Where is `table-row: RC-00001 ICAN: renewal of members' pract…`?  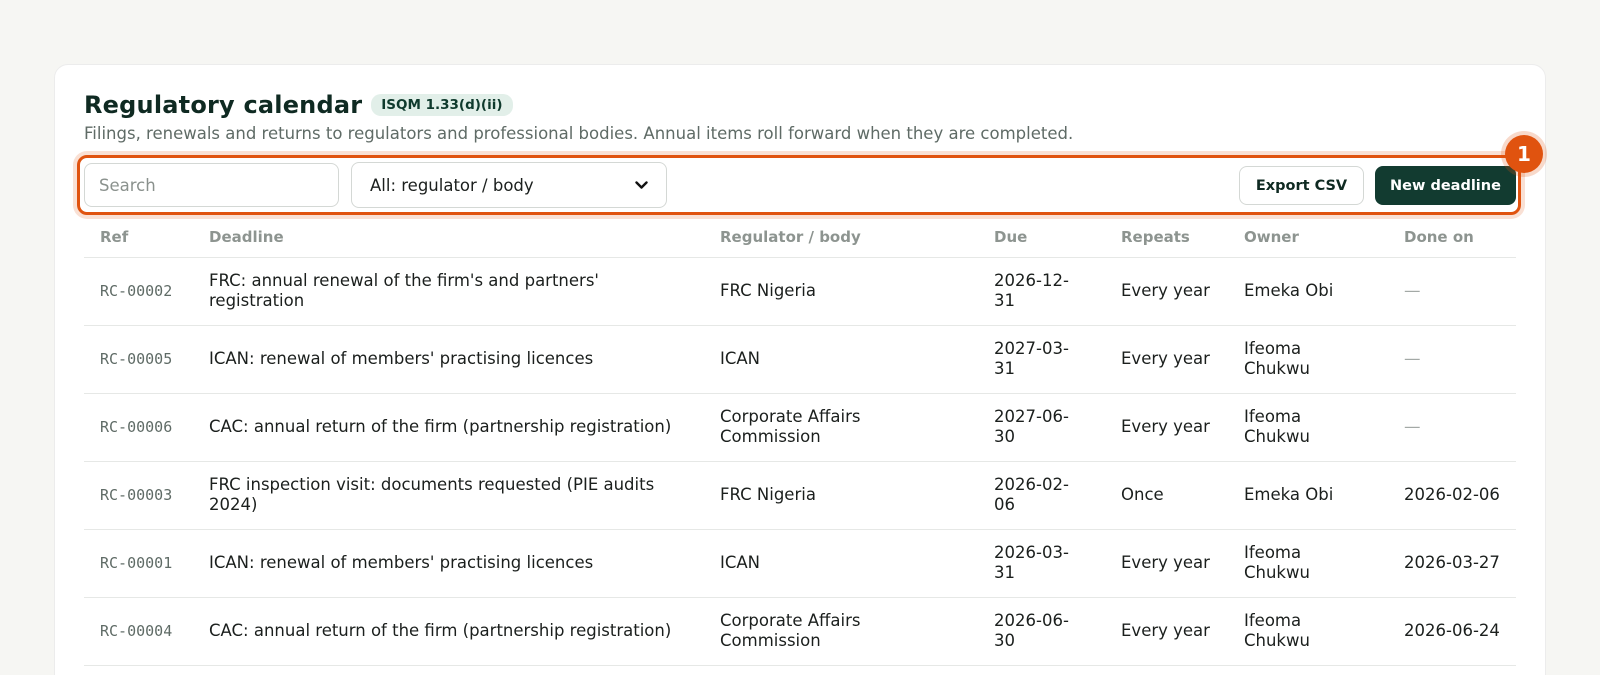
table-row: RC-00001 ICAN: renewal of members' pract… is located at coordinates (800, 563).